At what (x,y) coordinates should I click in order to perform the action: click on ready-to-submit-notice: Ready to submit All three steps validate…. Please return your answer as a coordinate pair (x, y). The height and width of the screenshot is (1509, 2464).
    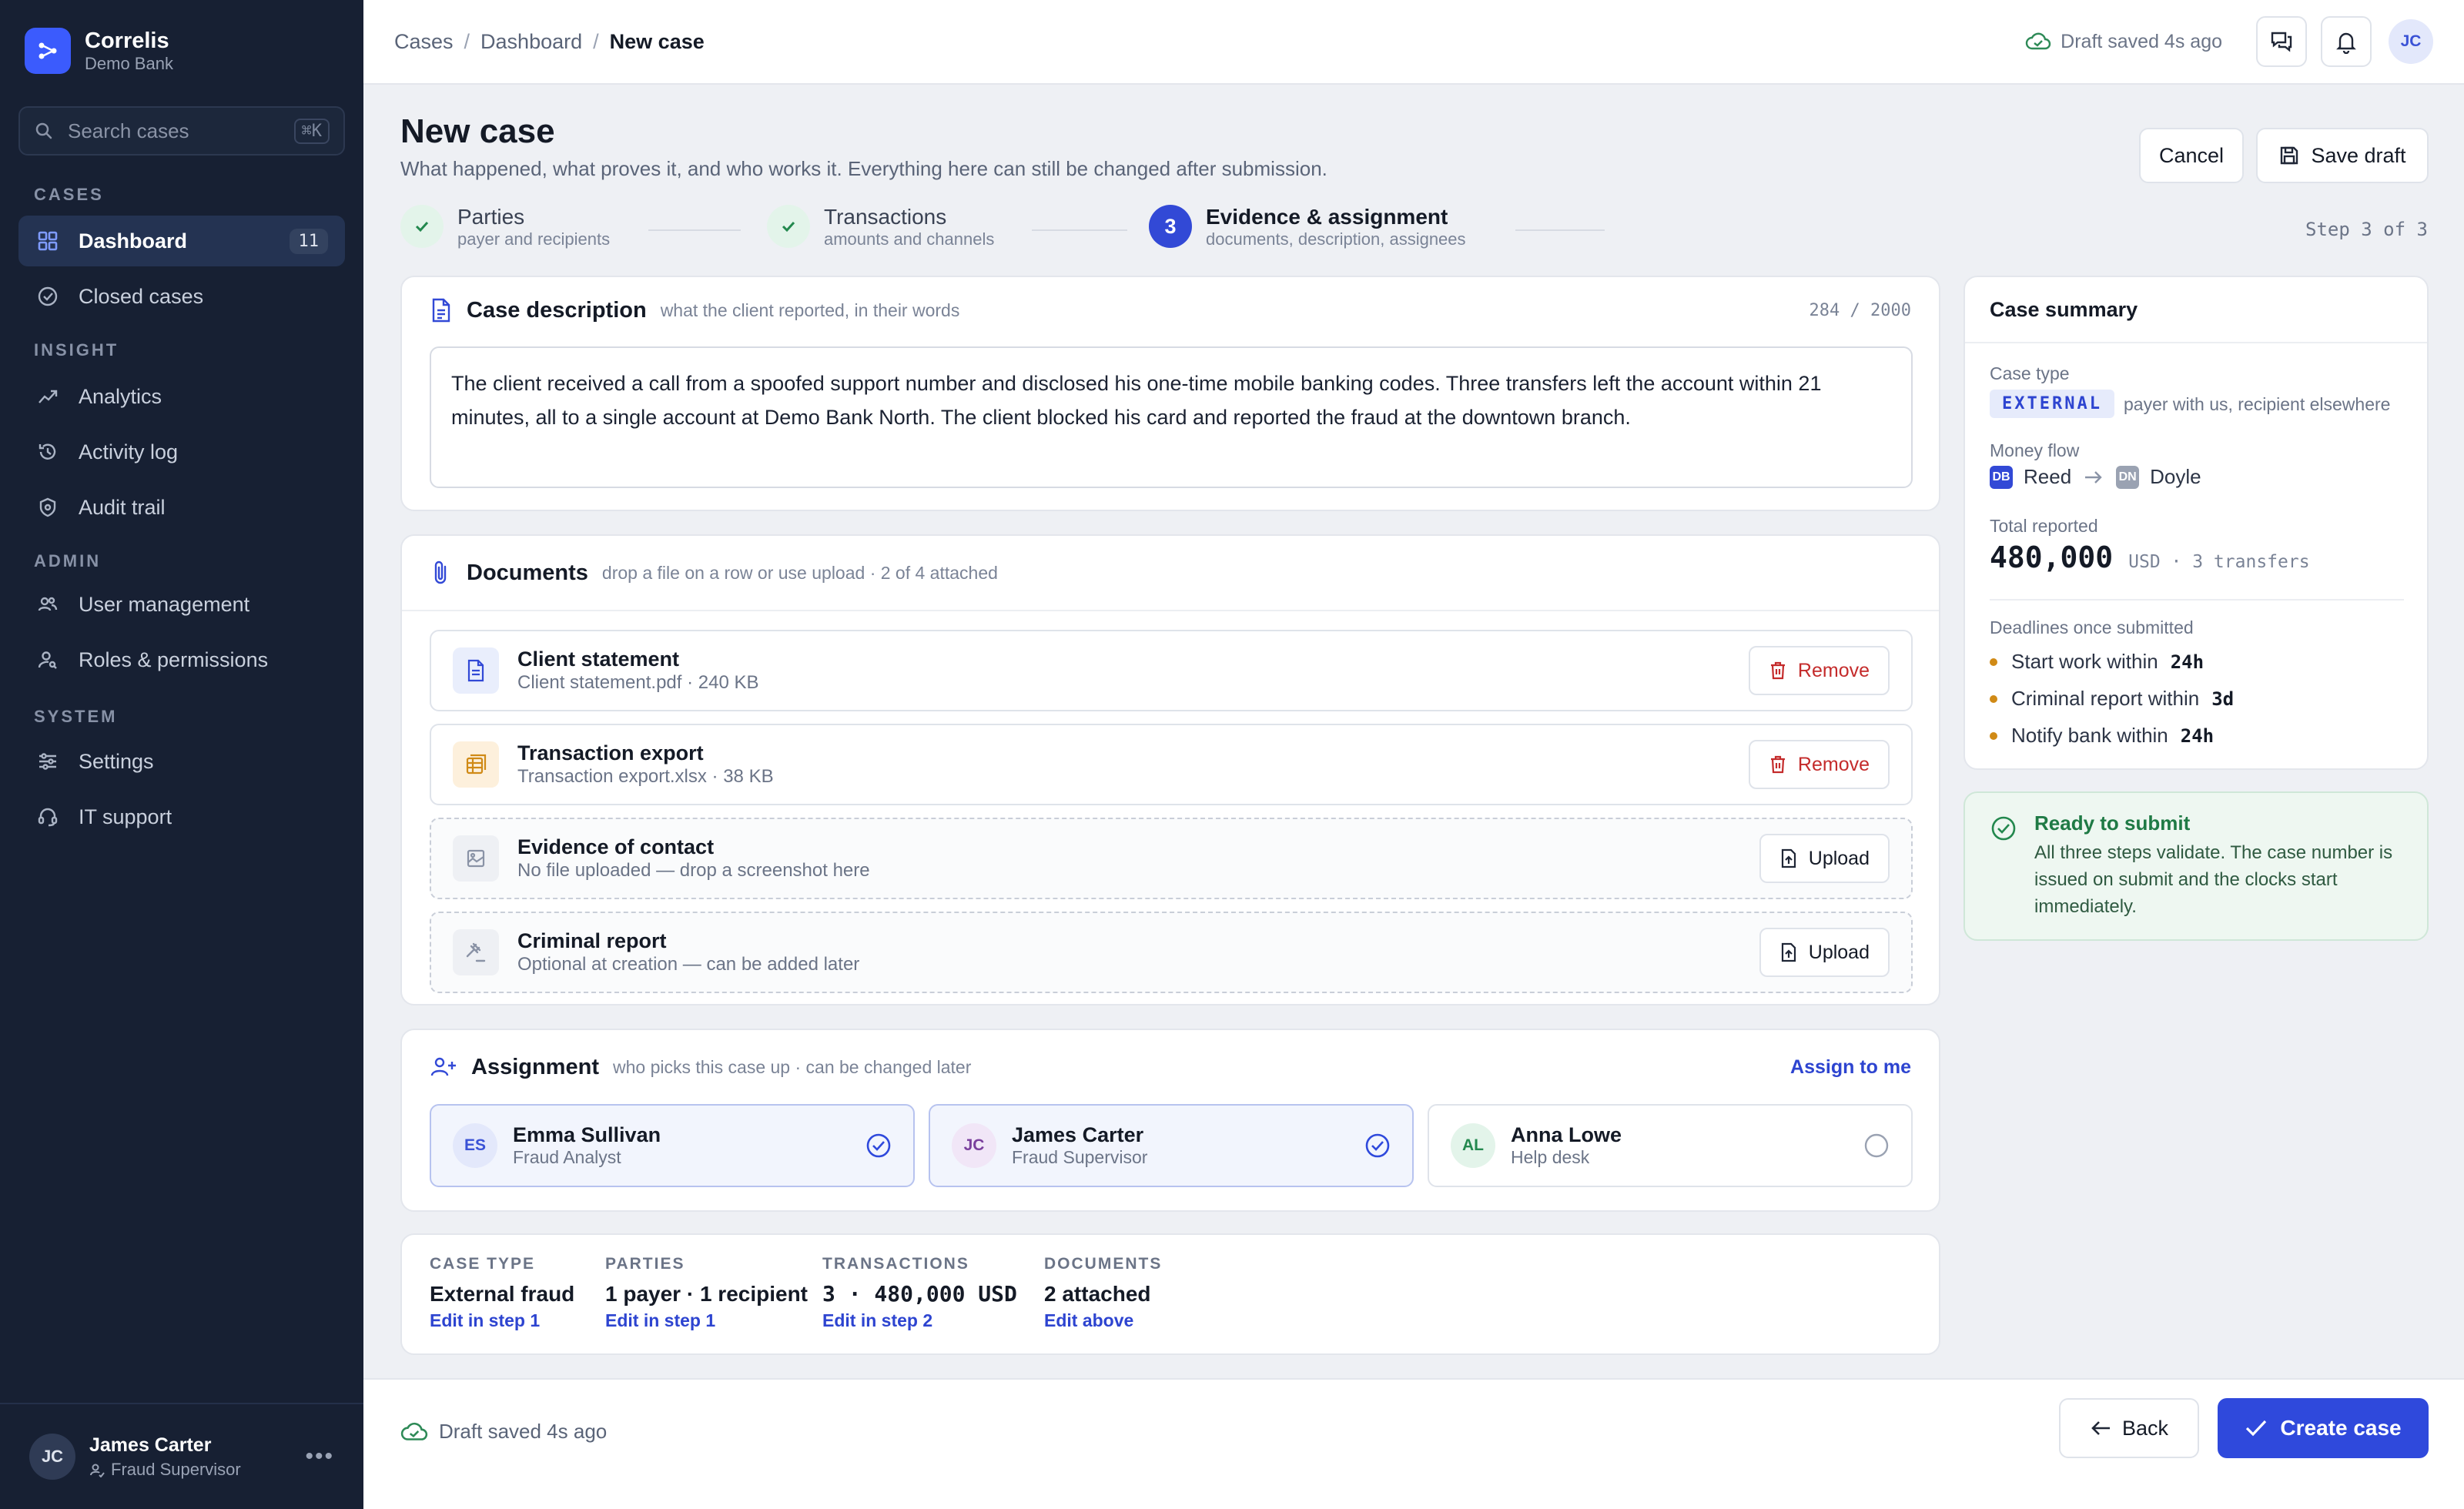
    Looking at the image, I should click on (2196, 866).